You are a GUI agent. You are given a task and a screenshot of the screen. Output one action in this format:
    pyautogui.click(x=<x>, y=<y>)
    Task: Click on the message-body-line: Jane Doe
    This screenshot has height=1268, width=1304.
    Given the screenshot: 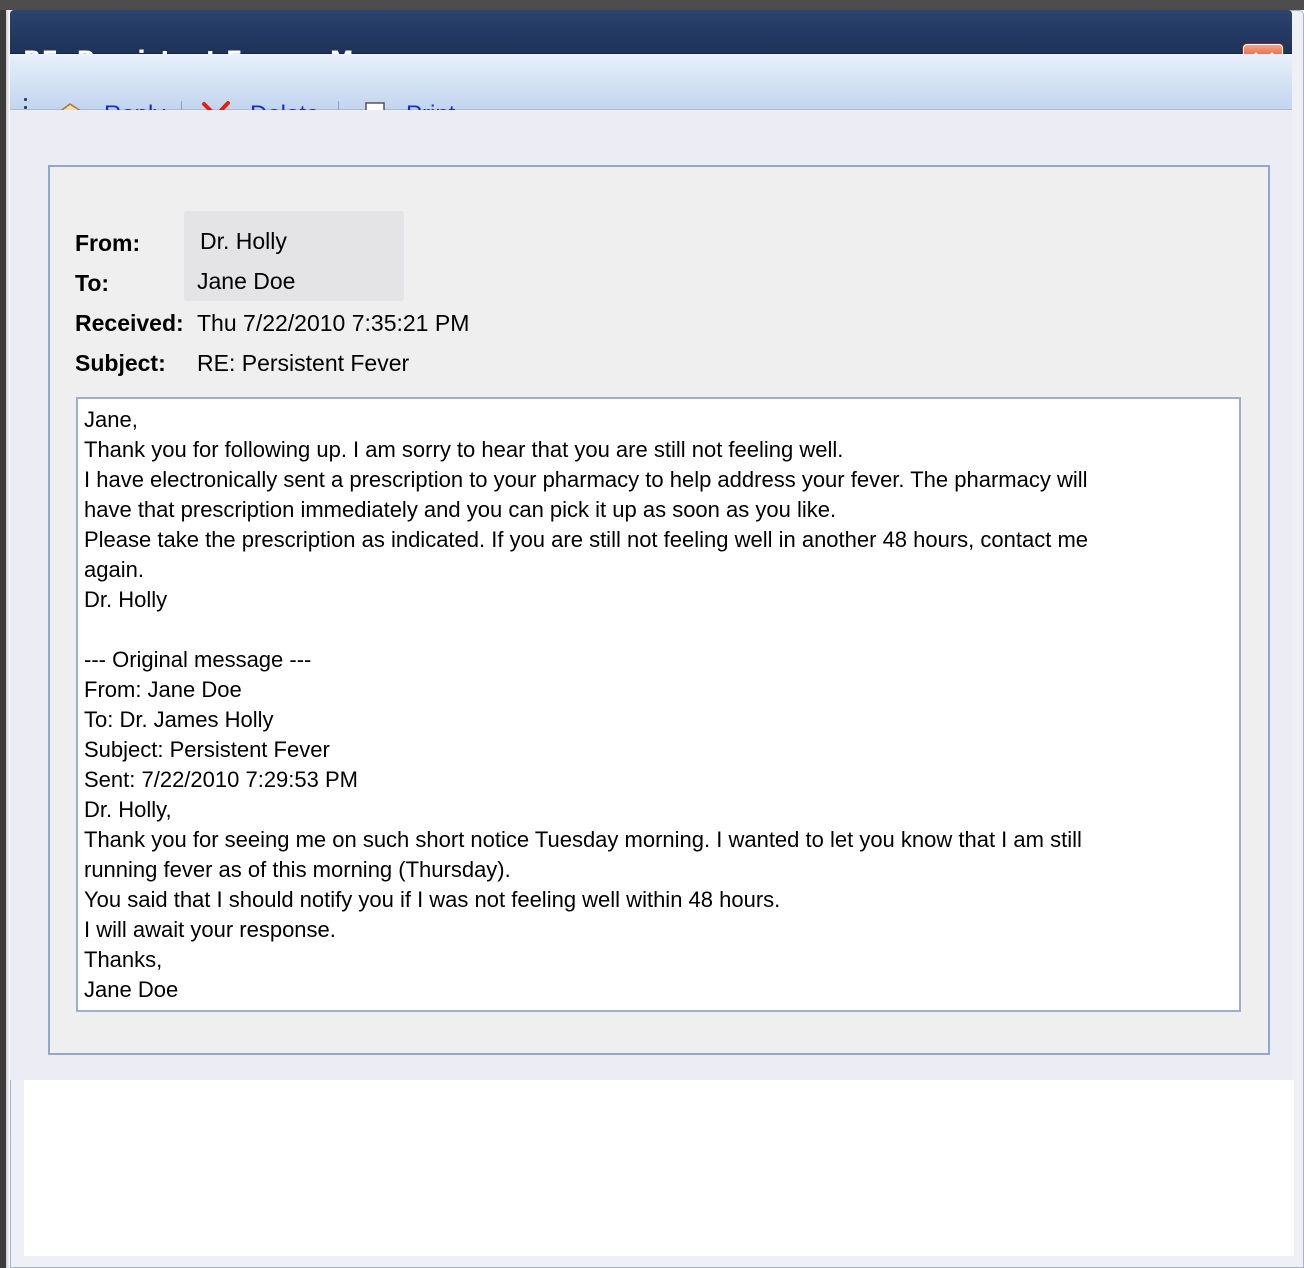 What is the action you would take?
    pyautogui.click(x=131, y=989)
    